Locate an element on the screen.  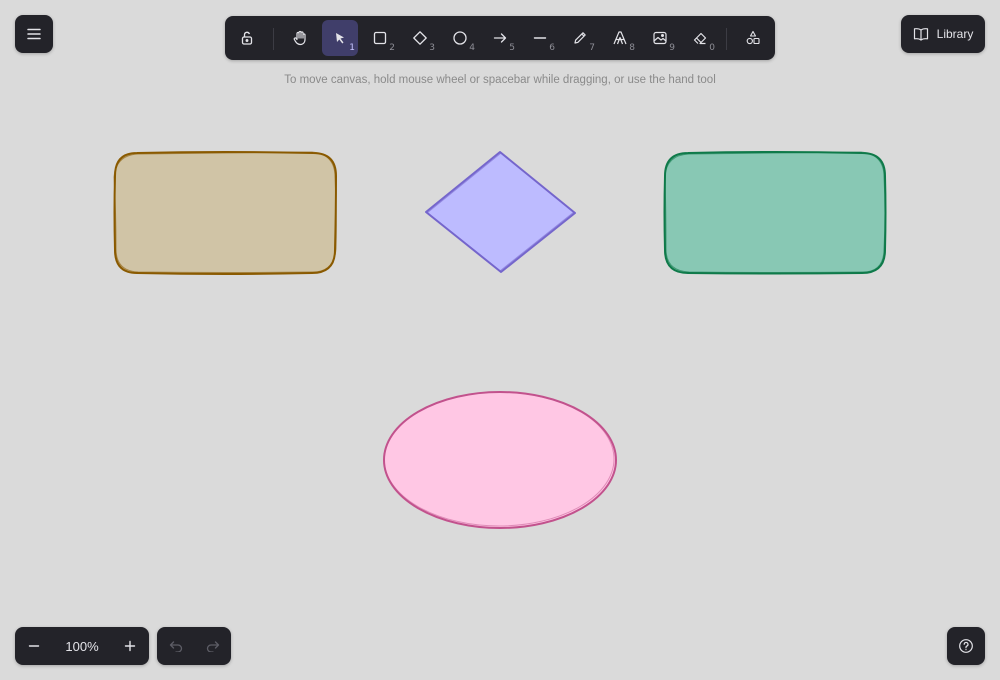
tool-more-tools is located at coordinates (753, 38).